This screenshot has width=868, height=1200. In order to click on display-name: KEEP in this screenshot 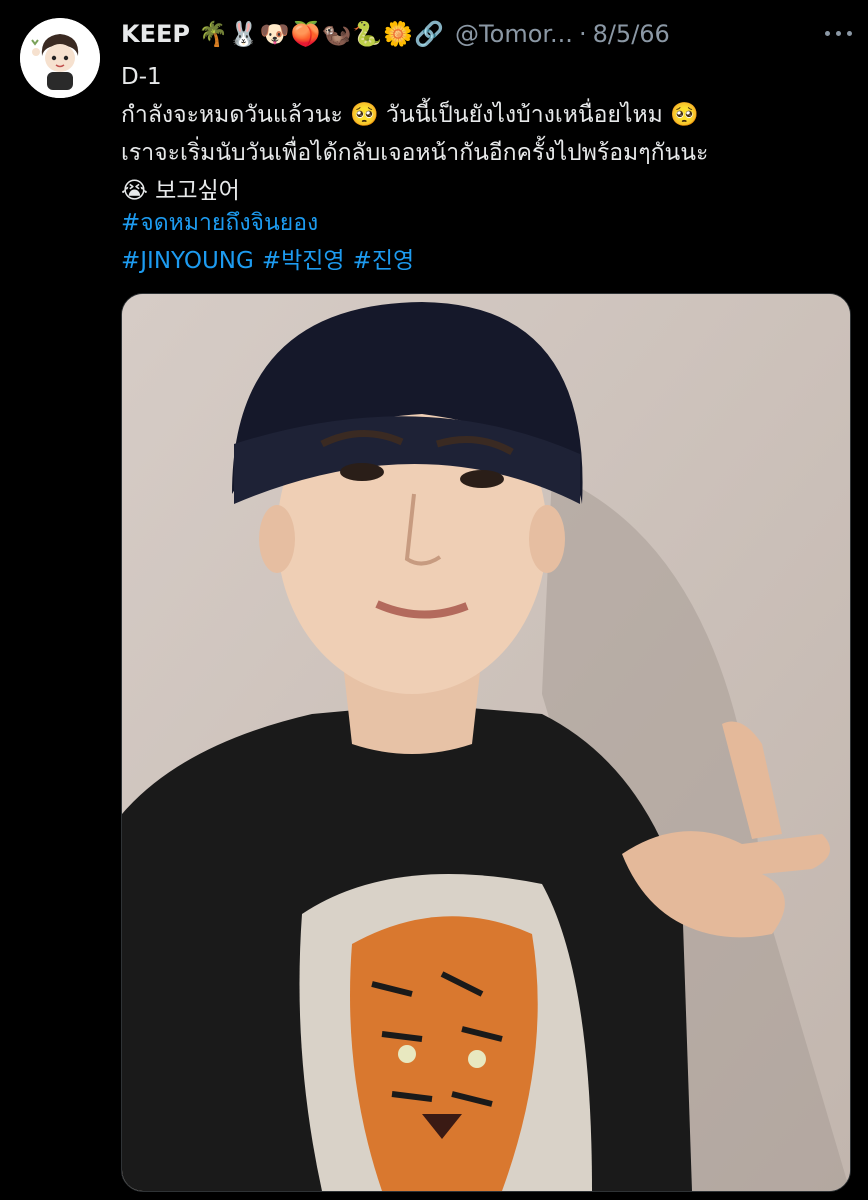, I will do `click(155, 34)`.